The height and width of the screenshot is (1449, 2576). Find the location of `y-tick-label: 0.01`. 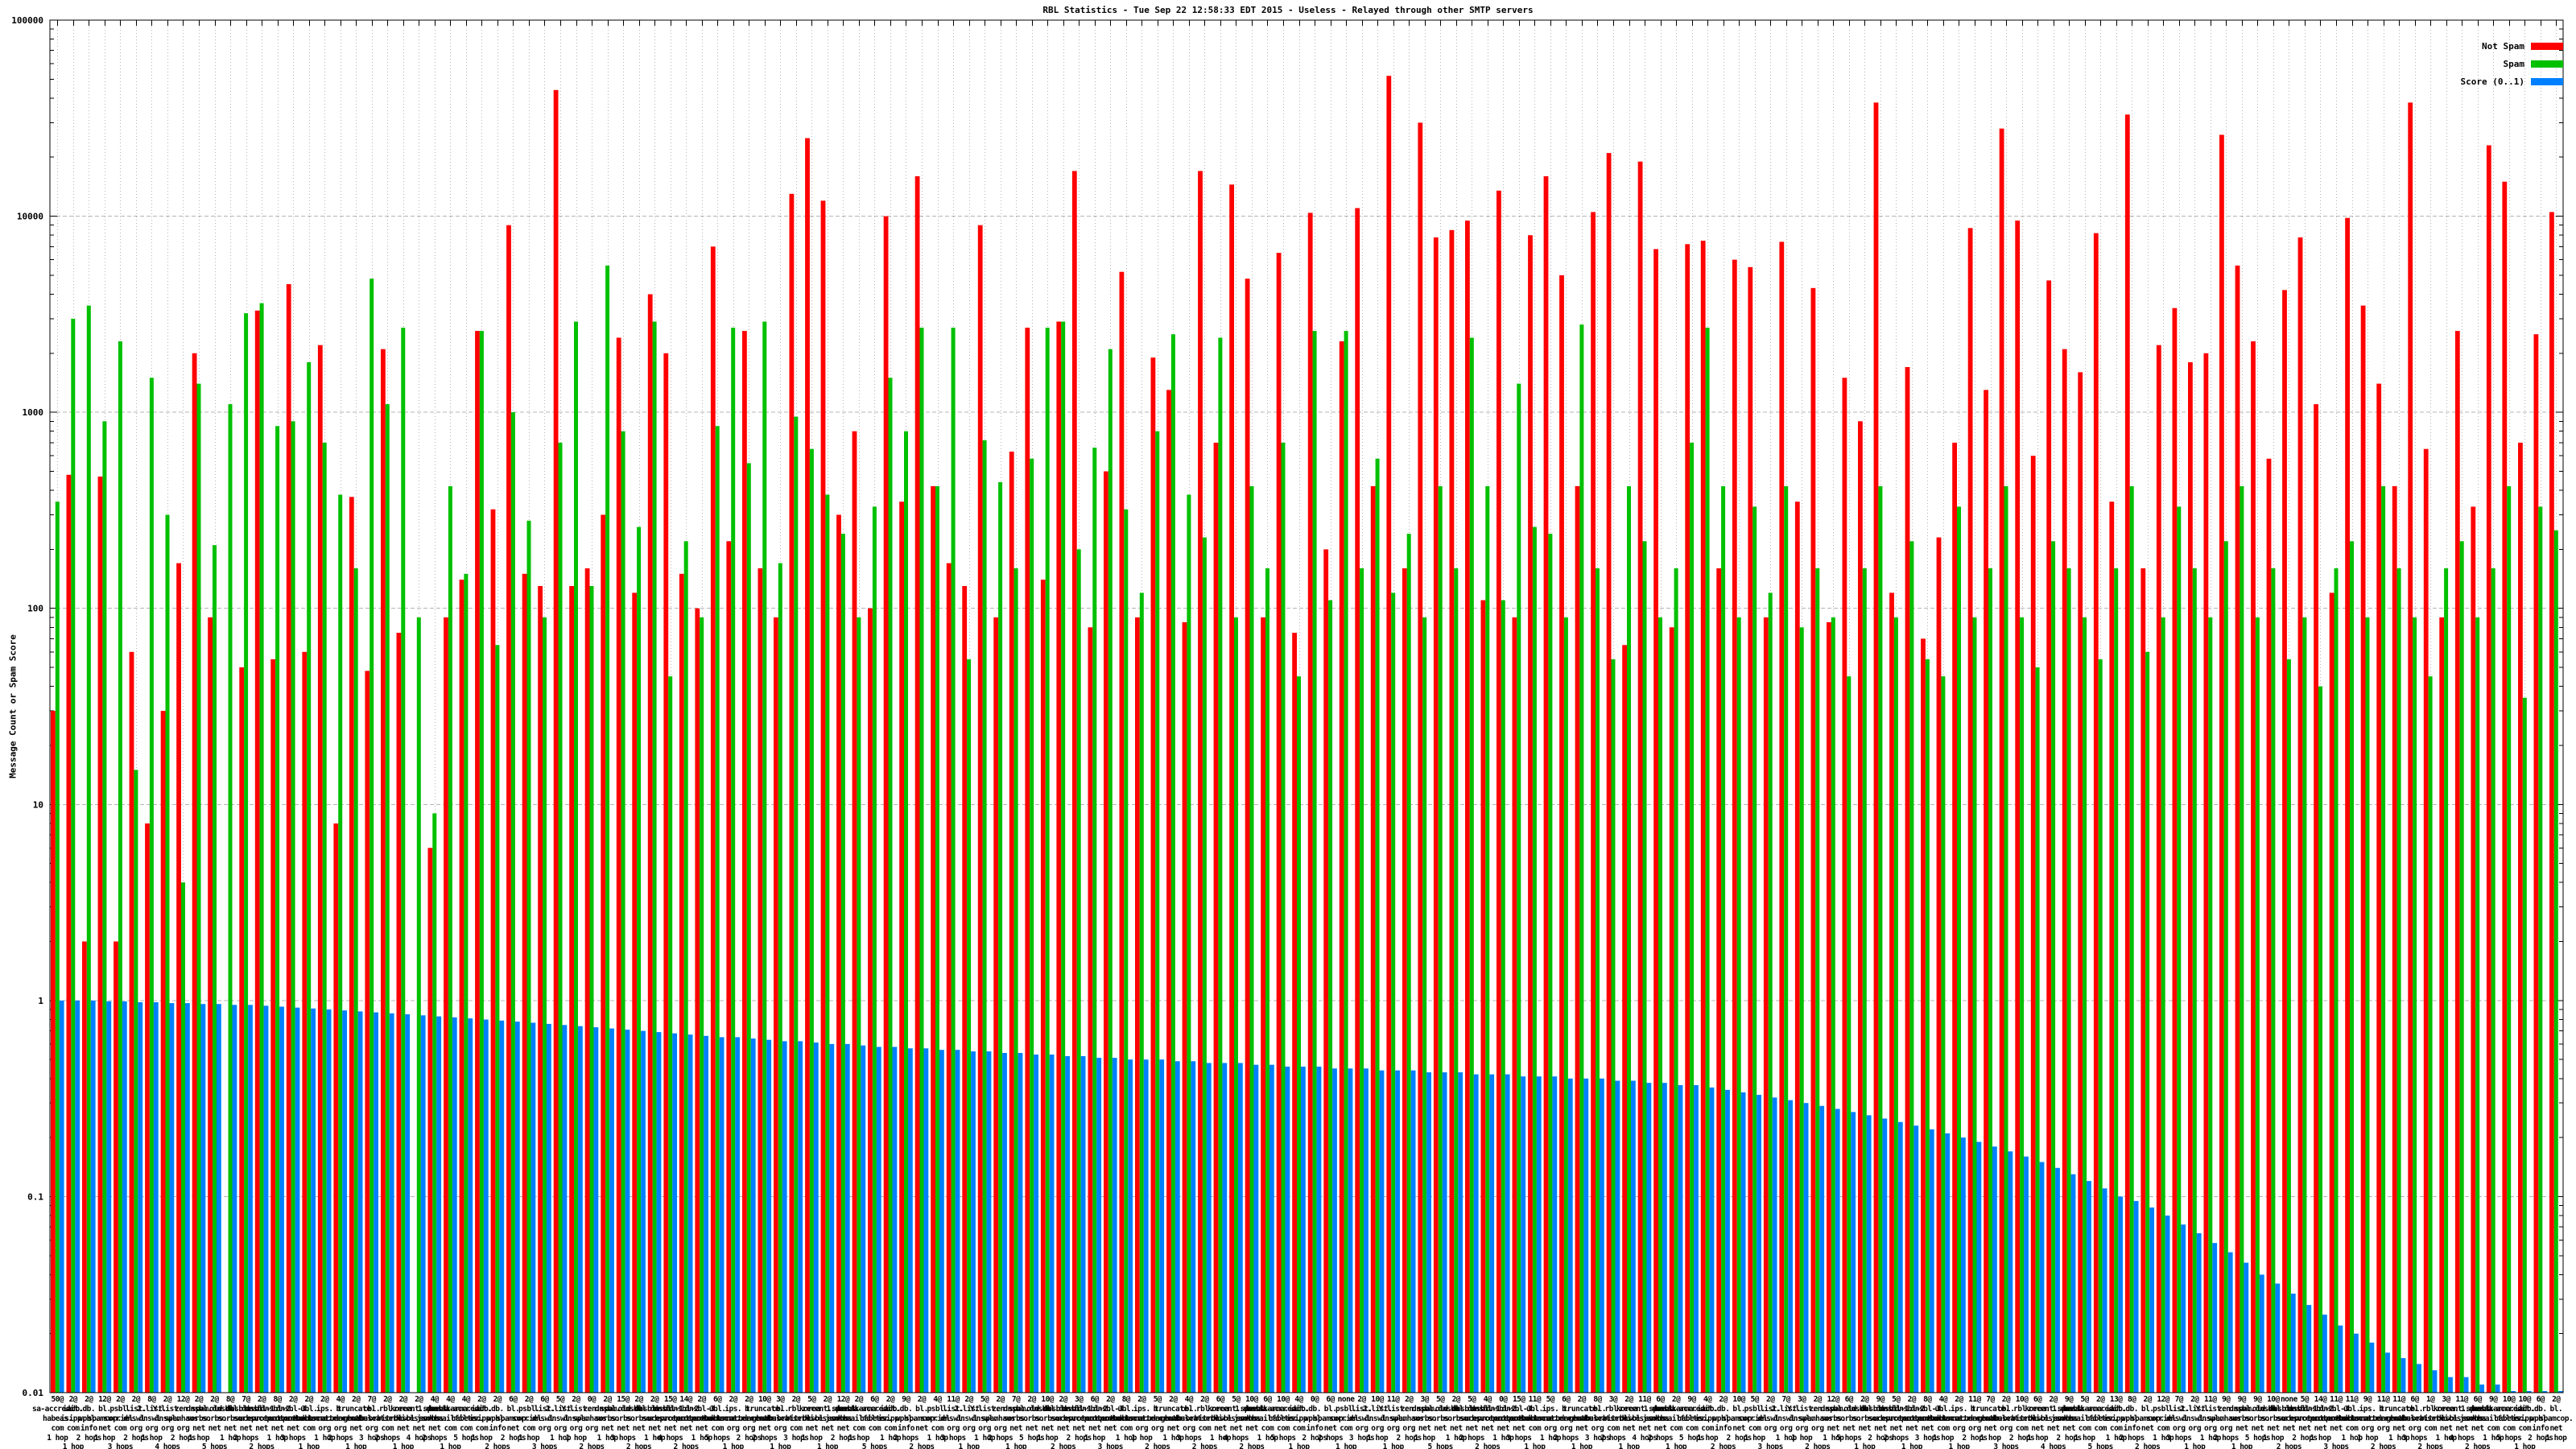

y-tick-label: 0.01 is located at coordinates (33, 1393).